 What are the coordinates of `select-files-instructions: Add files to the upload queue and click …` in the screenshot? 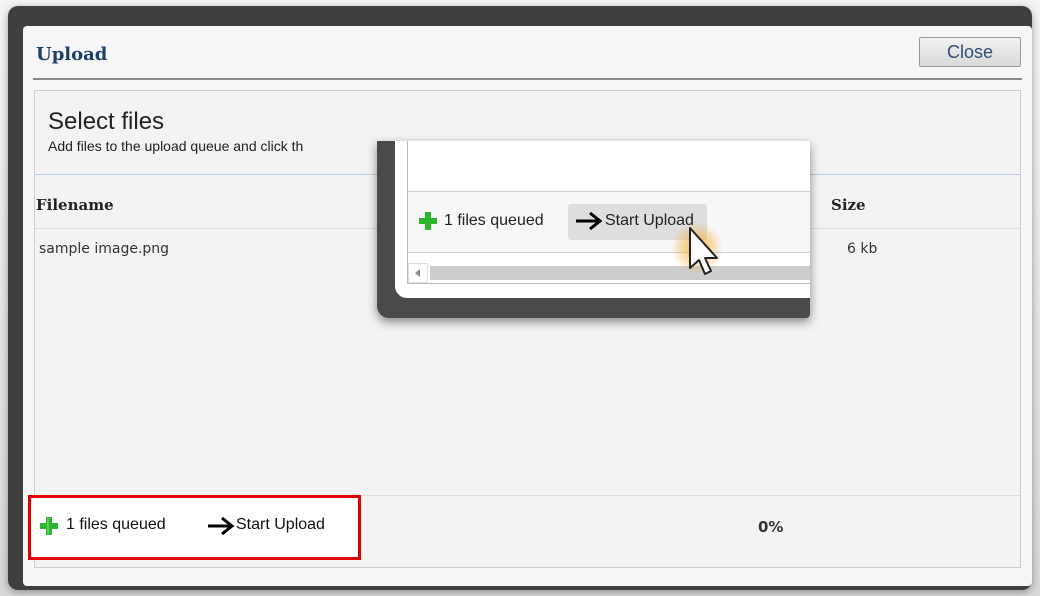 It's located at (176, 146).